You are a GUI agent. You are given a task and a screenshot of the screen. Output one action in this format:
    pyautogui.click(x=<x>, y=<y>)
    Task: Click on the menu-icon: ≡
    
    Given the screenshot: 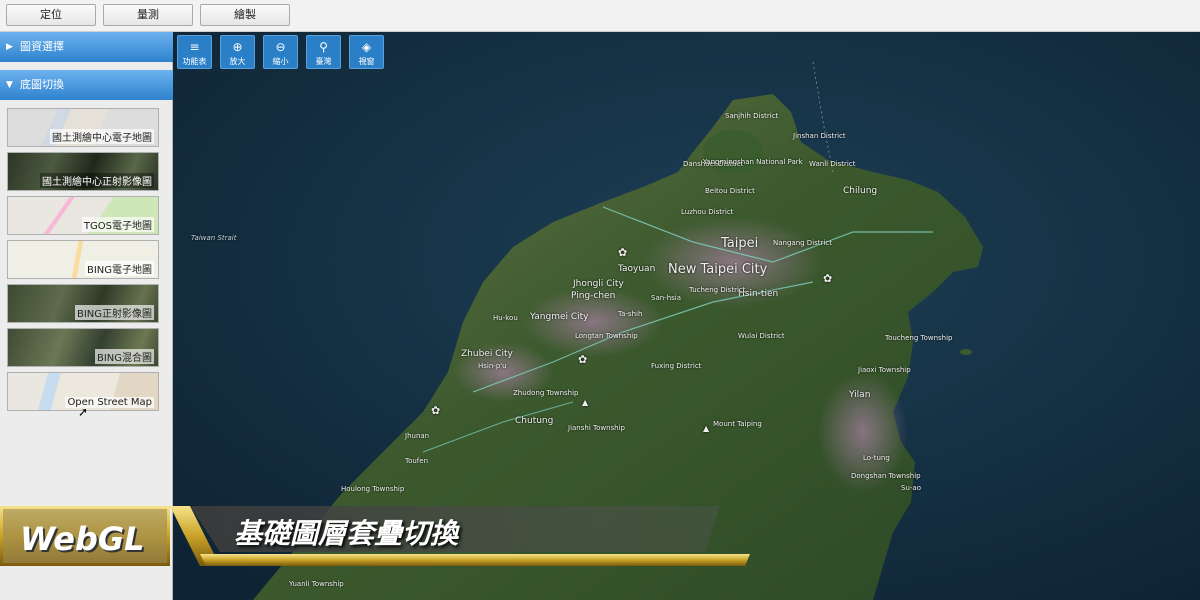 What is the action you would take?
    pyautogui.click(x=194, y=47)
    